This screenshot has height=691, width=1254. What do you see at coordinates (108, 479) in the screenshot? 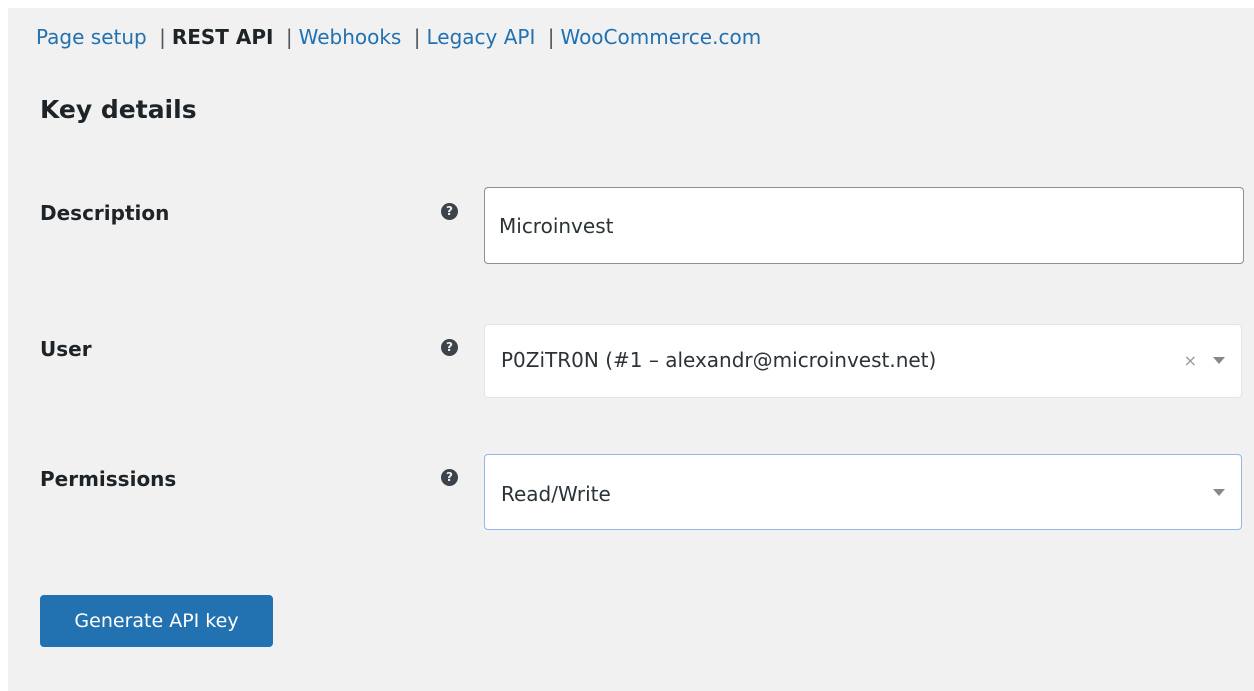
I see `permissions-label: Permissions` at bounding box center [108, 479].